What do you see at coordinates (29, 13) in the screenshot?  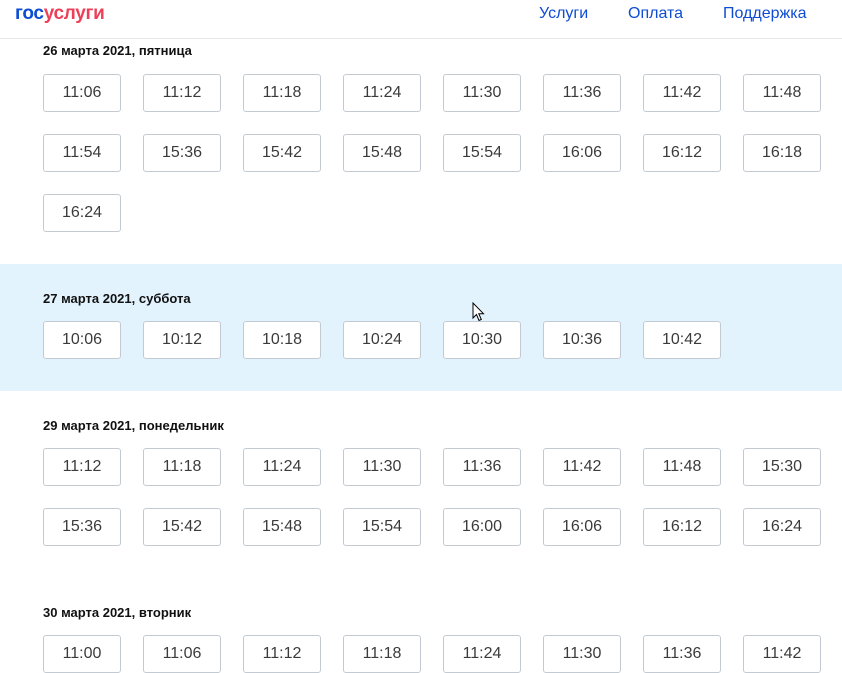 I see `logo-part-gos: гос` at bounding box center [29, 13].